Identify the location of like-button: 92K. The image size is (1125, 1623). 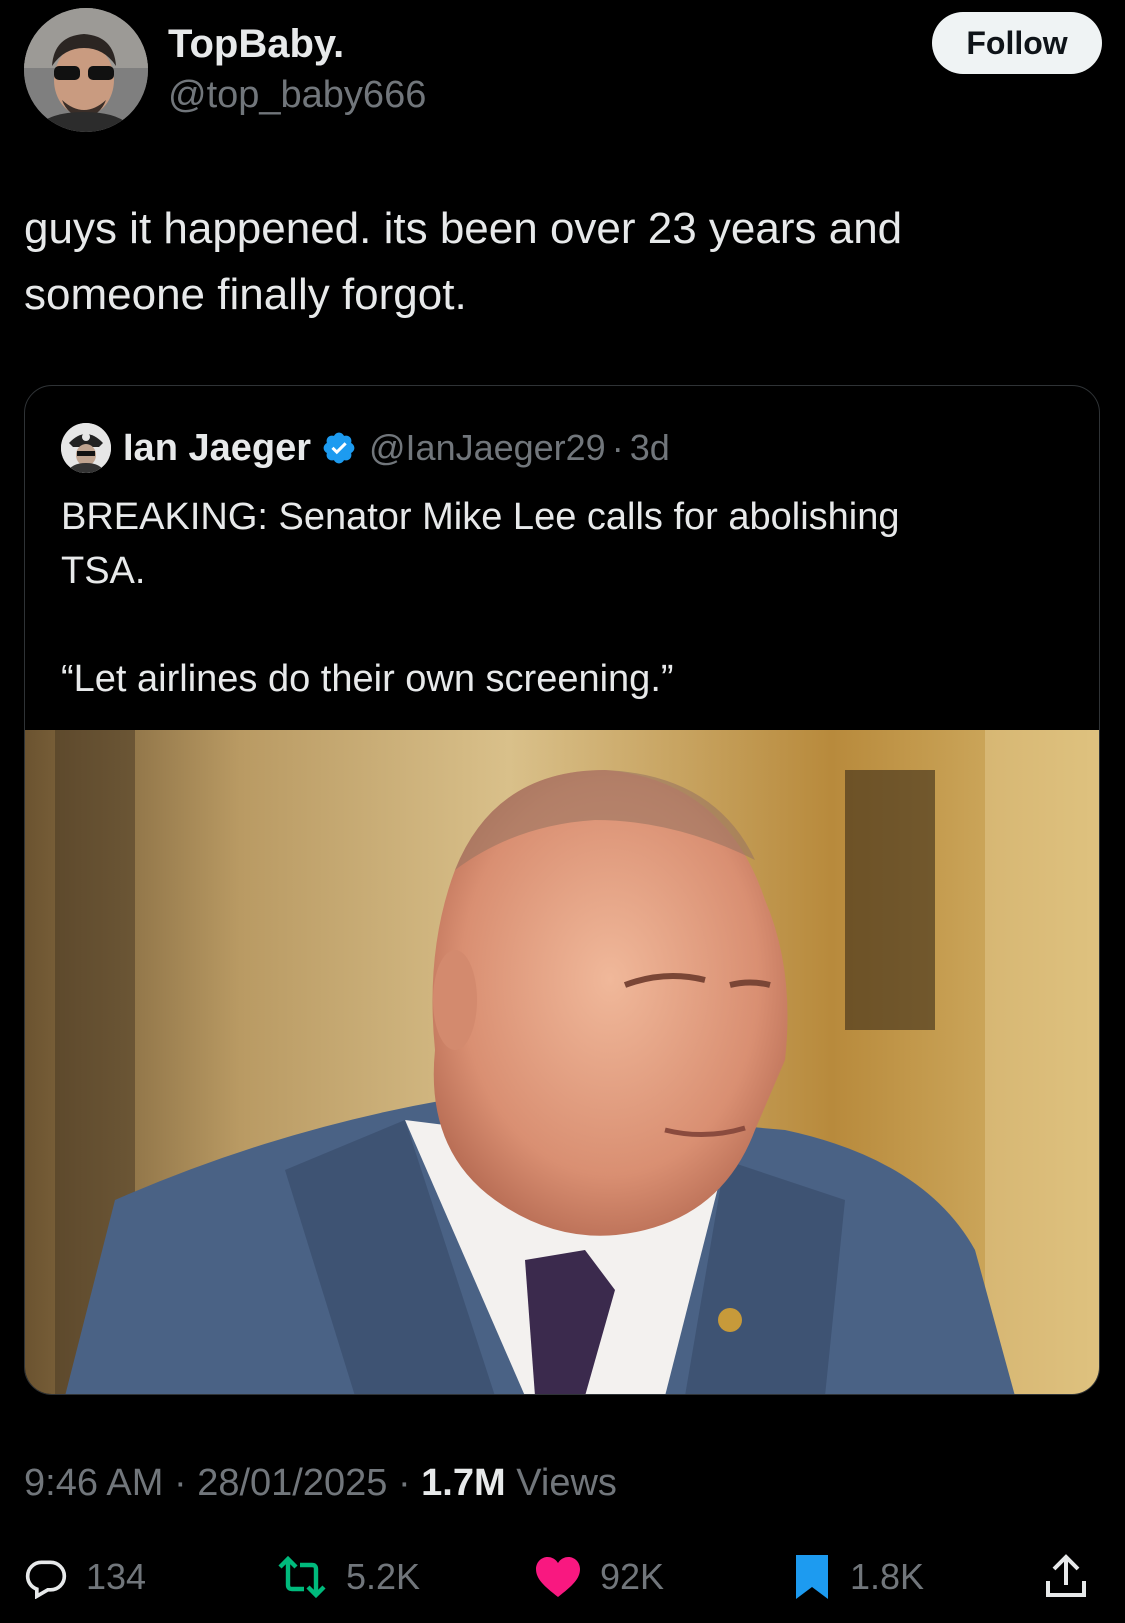
(599, 1577).